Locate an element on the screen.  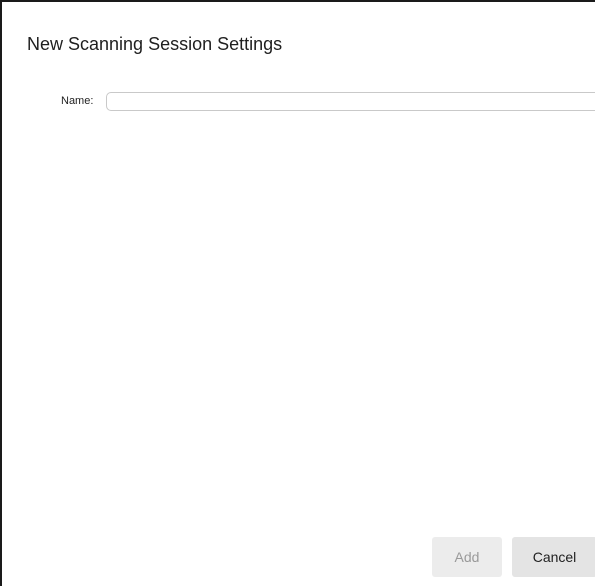
name-input is located at coordinates (350, 101).